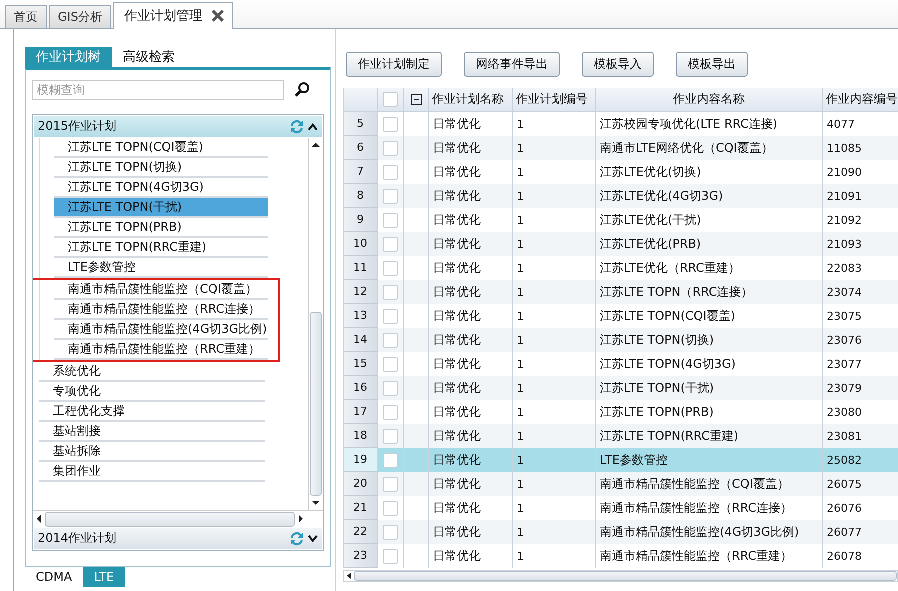 This screenshot has height=591, width=898. I want to click on collapse-all-icon, so click(416, 99).